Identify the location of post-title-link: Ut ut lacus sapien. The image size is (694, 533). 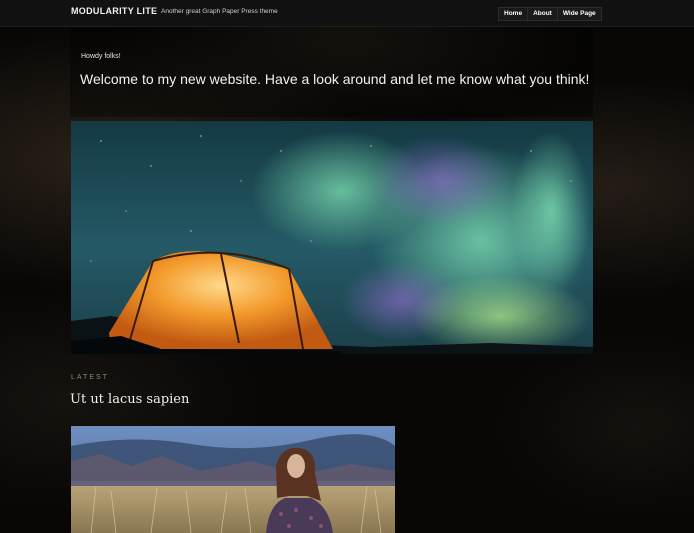
(129, 399).